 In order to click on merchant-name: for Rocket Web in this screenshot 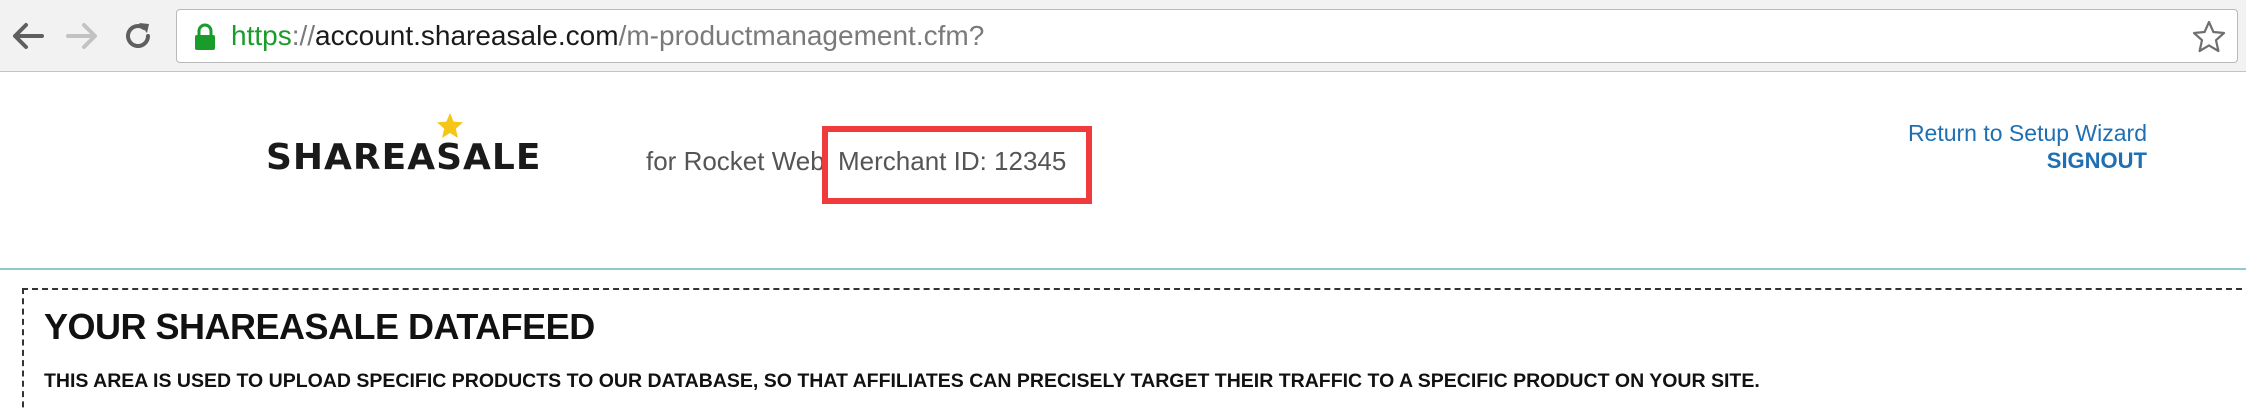, I will do `click(735, 161)`.